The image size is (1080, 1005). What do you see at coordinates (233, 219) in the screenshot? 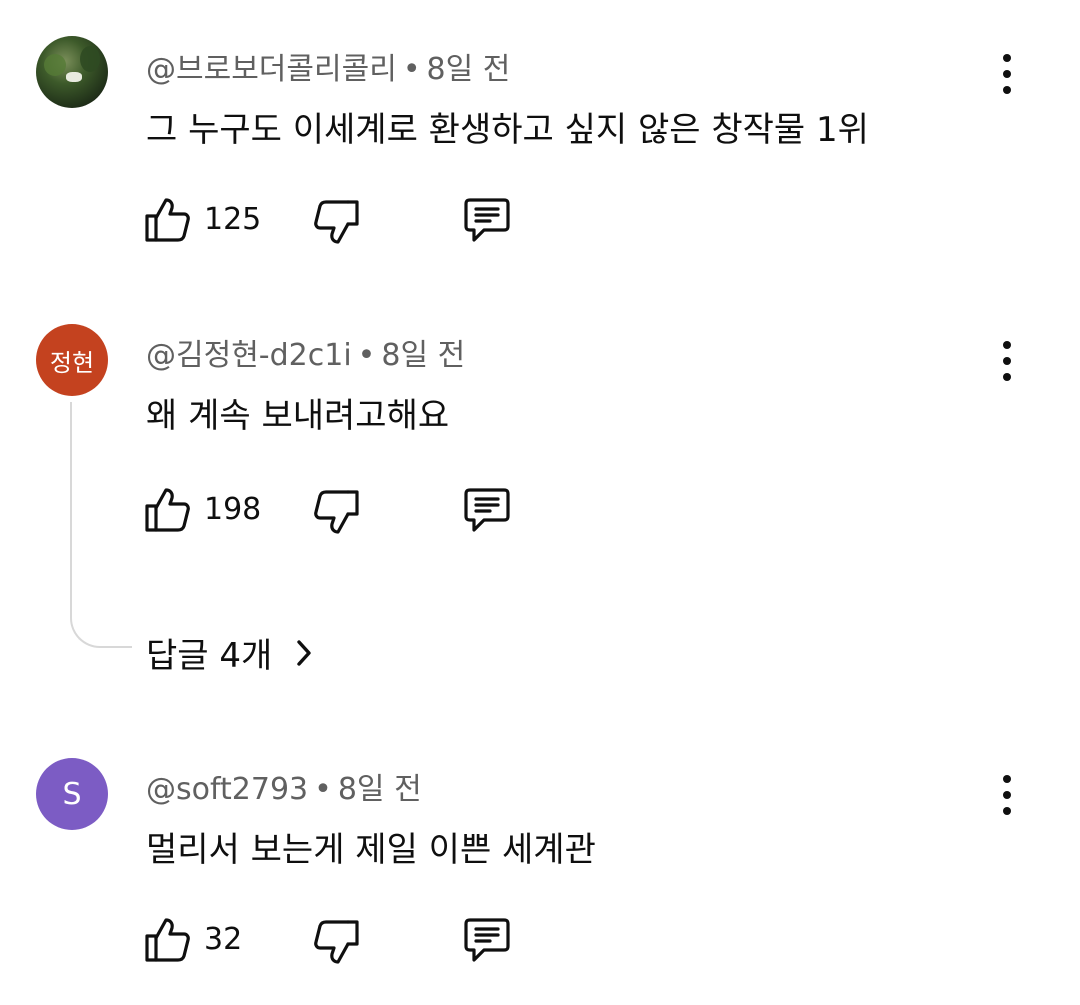
I see `like-count: 125` at bounding box center [233, 219].